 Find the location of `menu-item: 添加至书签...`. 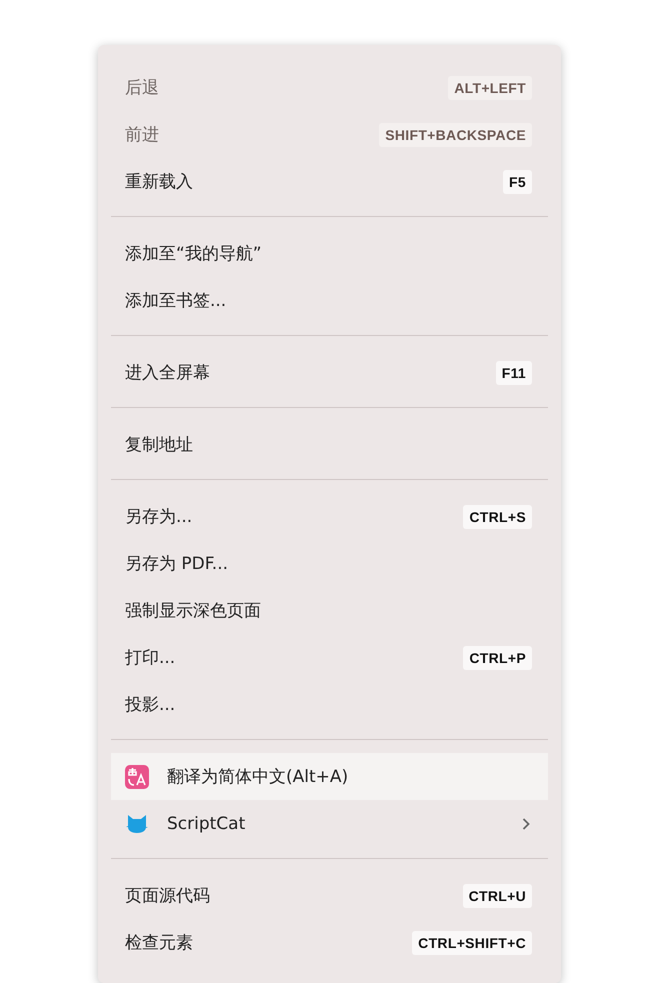

menu-item: 添加至书签... is located at coordinates (329, 300).